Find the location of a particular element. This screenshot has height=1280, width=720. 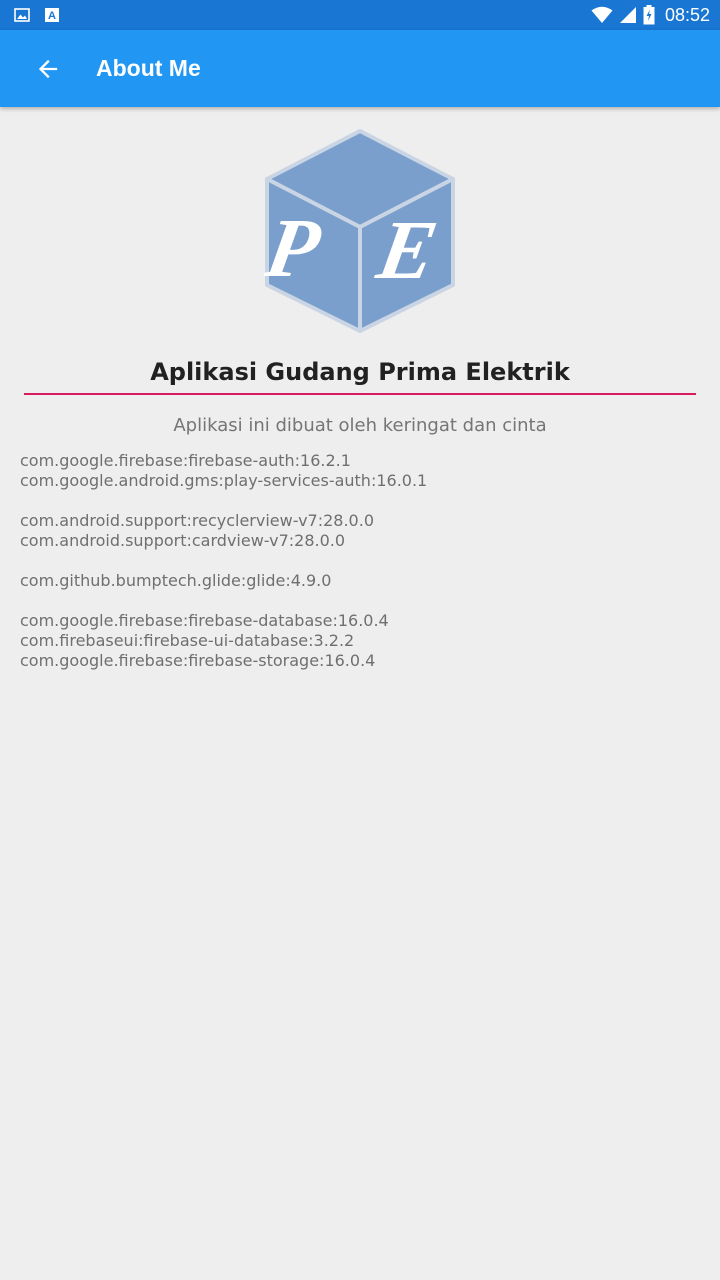

status-bar: A 08:52 is located at coordinates (360, 15).